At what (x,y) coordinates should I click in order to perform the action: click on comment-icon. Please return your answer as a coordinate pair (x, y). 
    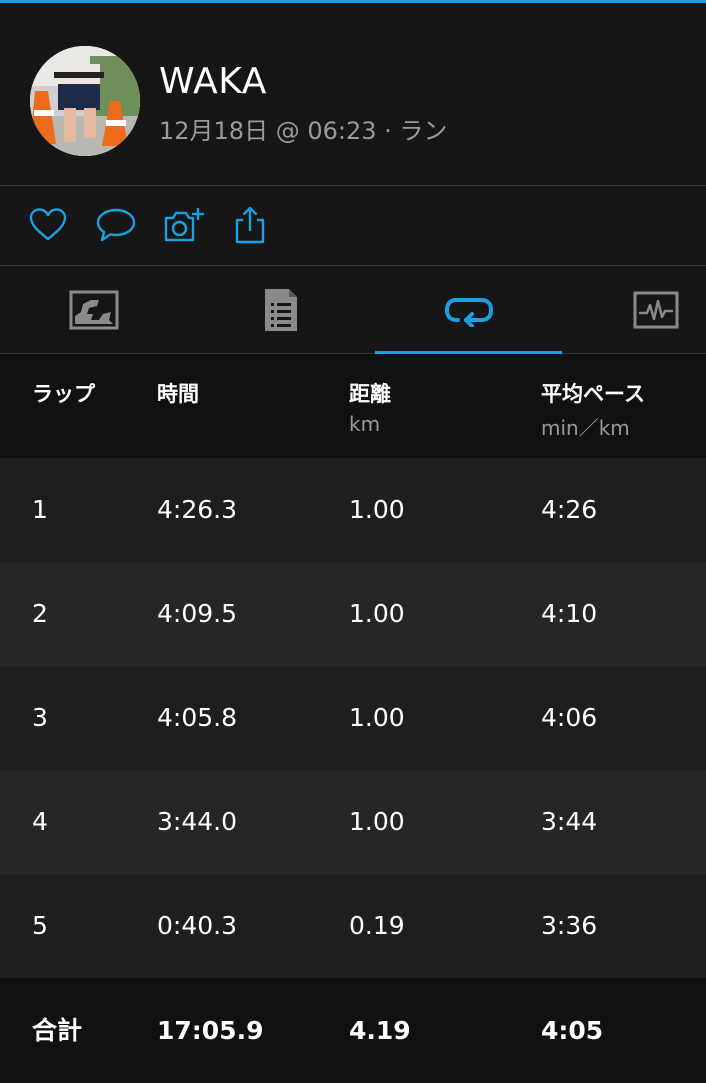
    Looking at the image, I should click on (116, 225).